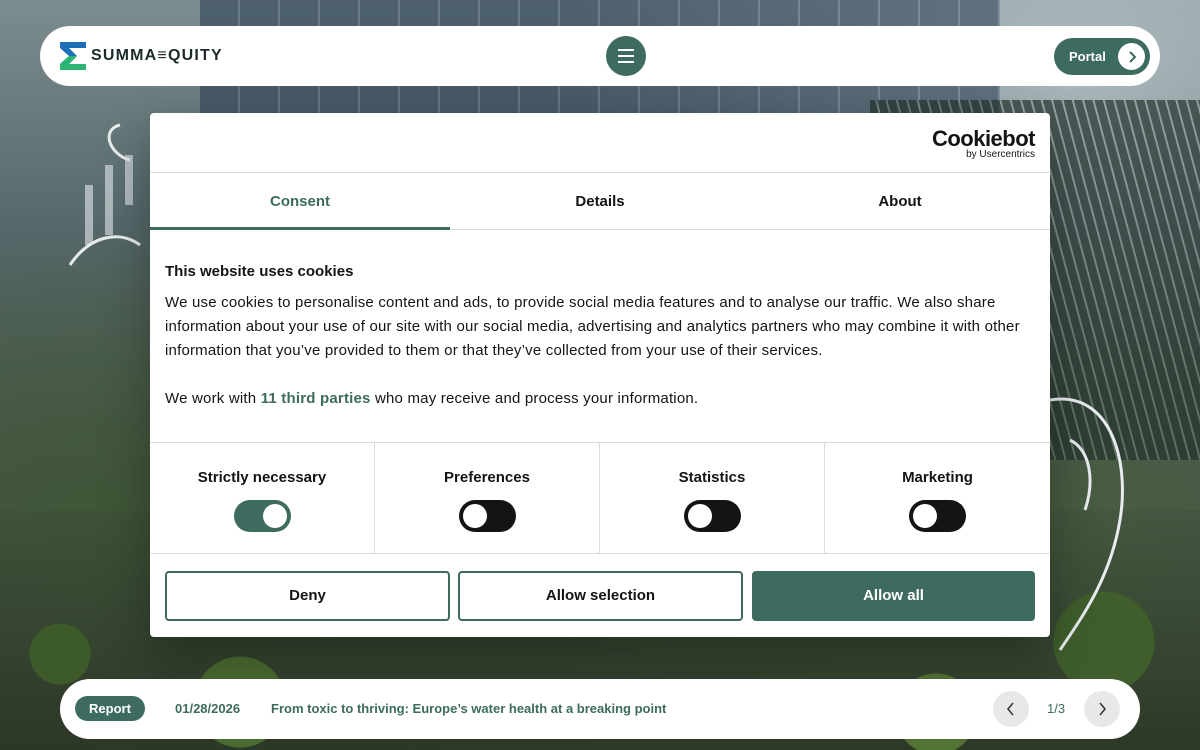  What do you see at coordinates (900, 202) in the screenshot?
I see `tab-about: About` at bounding box center [900, 202].